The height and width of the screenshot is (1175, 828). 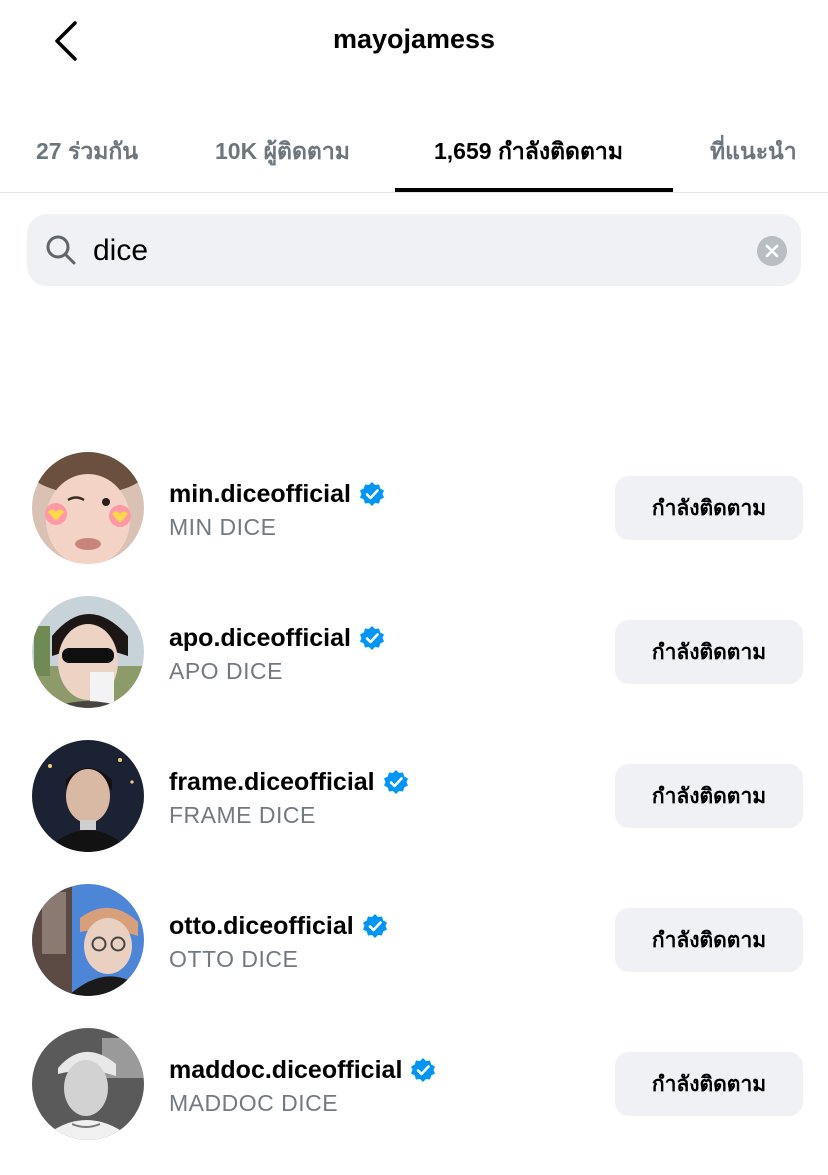 I want to click on tab-mutual: 27 ร่วมกัน, so click(x=87, y=152).